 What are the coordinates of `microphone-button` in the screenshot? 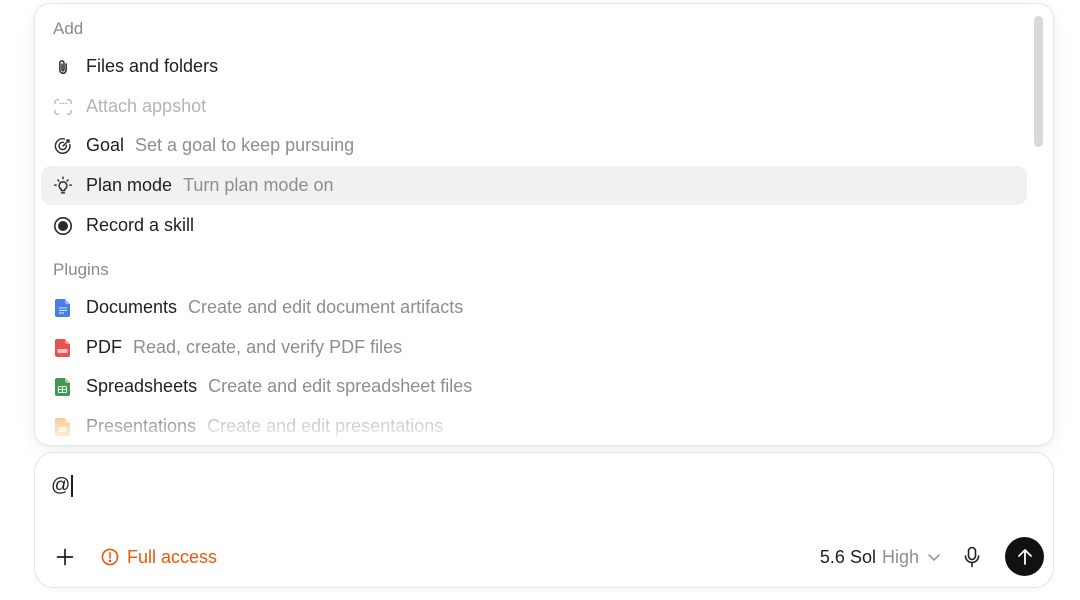 It's located at (972, 557).